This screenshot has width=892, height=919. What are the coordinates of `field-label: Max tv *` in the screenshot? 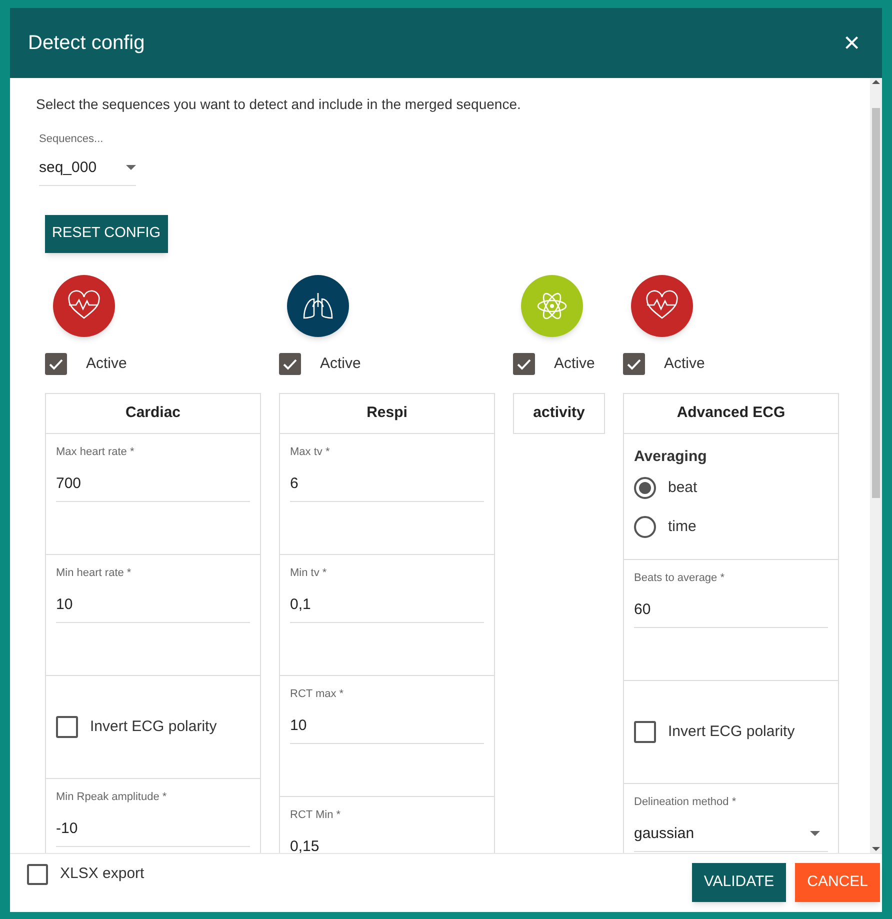 It's located at (310, 452).